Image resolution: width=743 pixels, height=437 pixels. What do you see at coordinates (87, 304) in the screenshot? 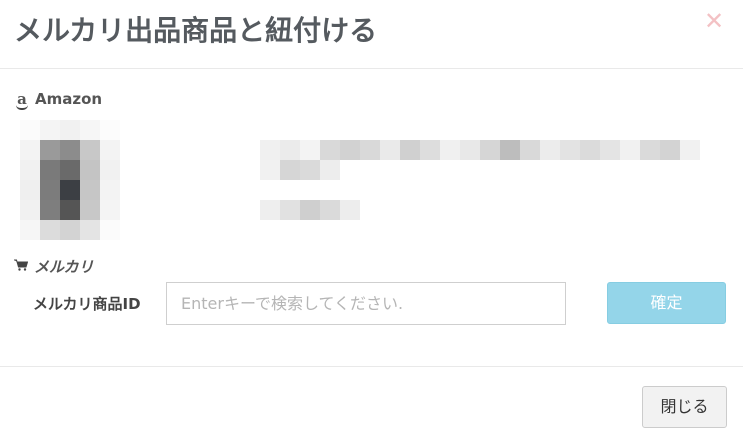
I see `mercari-id-label: メルカリ商品ID` at bounding box center [87, 304].